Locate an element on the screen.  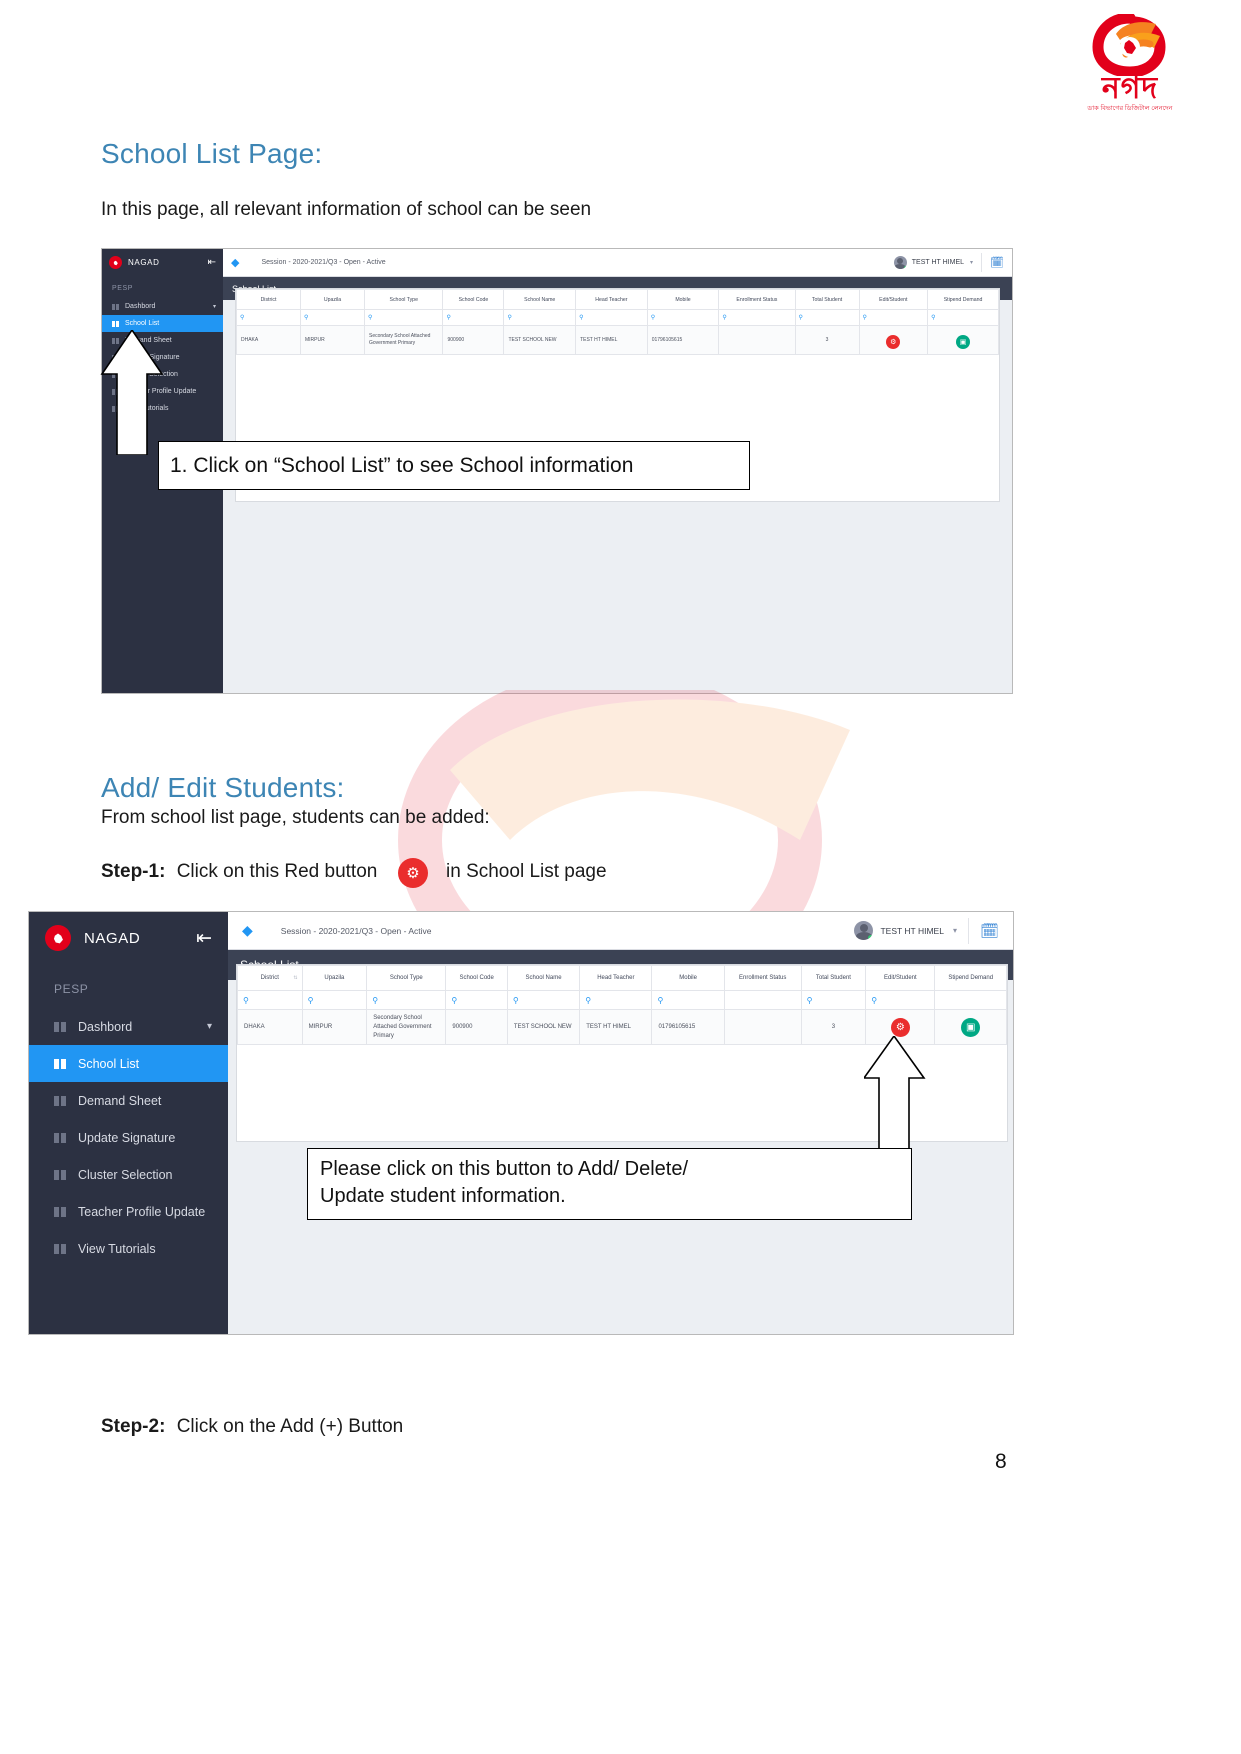
sidebar-item-label: Dashbord is located at coordinates (105, 1026).